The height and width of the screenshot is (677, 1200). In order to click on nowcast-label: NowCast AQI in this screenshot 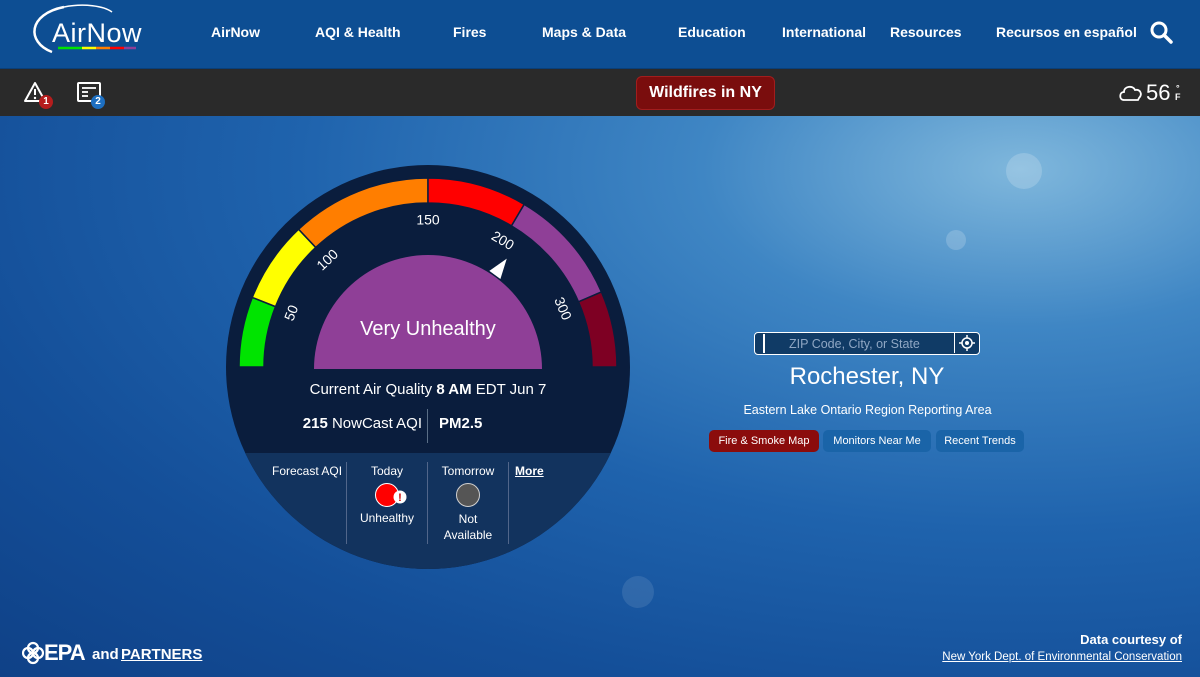, I will do `click(376, 423)`.